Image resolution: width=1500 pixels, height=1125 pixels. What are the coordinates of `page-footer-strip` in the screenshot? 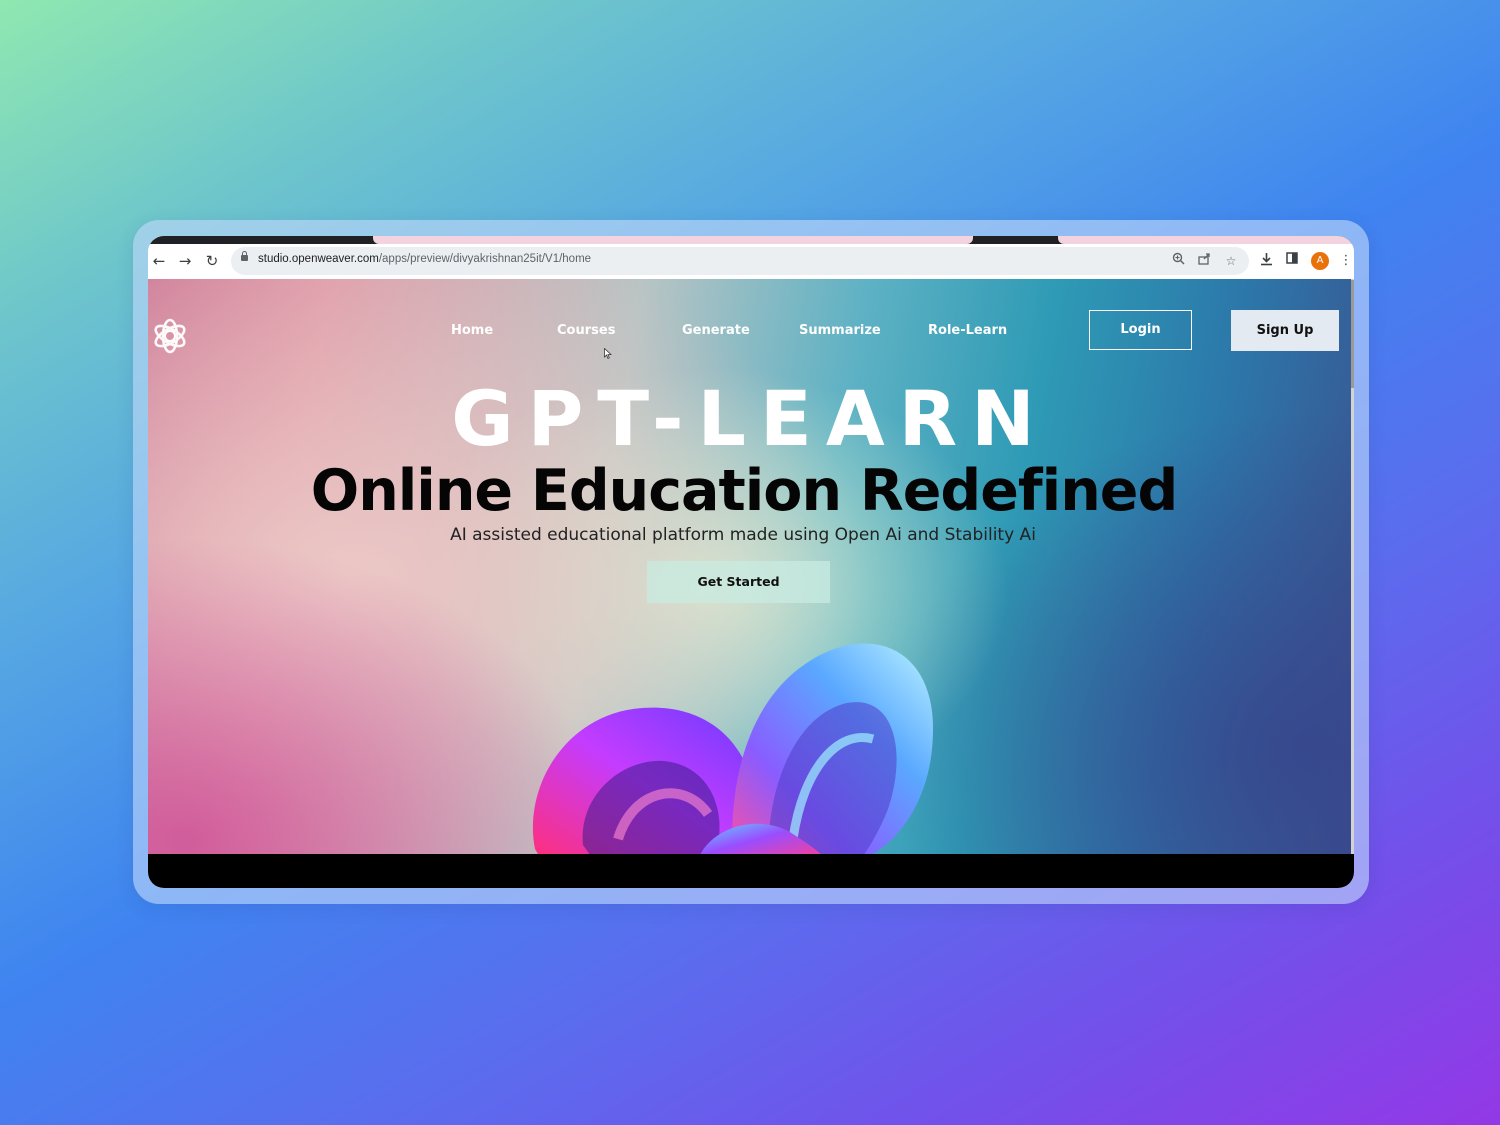 It's located at (751, 871).